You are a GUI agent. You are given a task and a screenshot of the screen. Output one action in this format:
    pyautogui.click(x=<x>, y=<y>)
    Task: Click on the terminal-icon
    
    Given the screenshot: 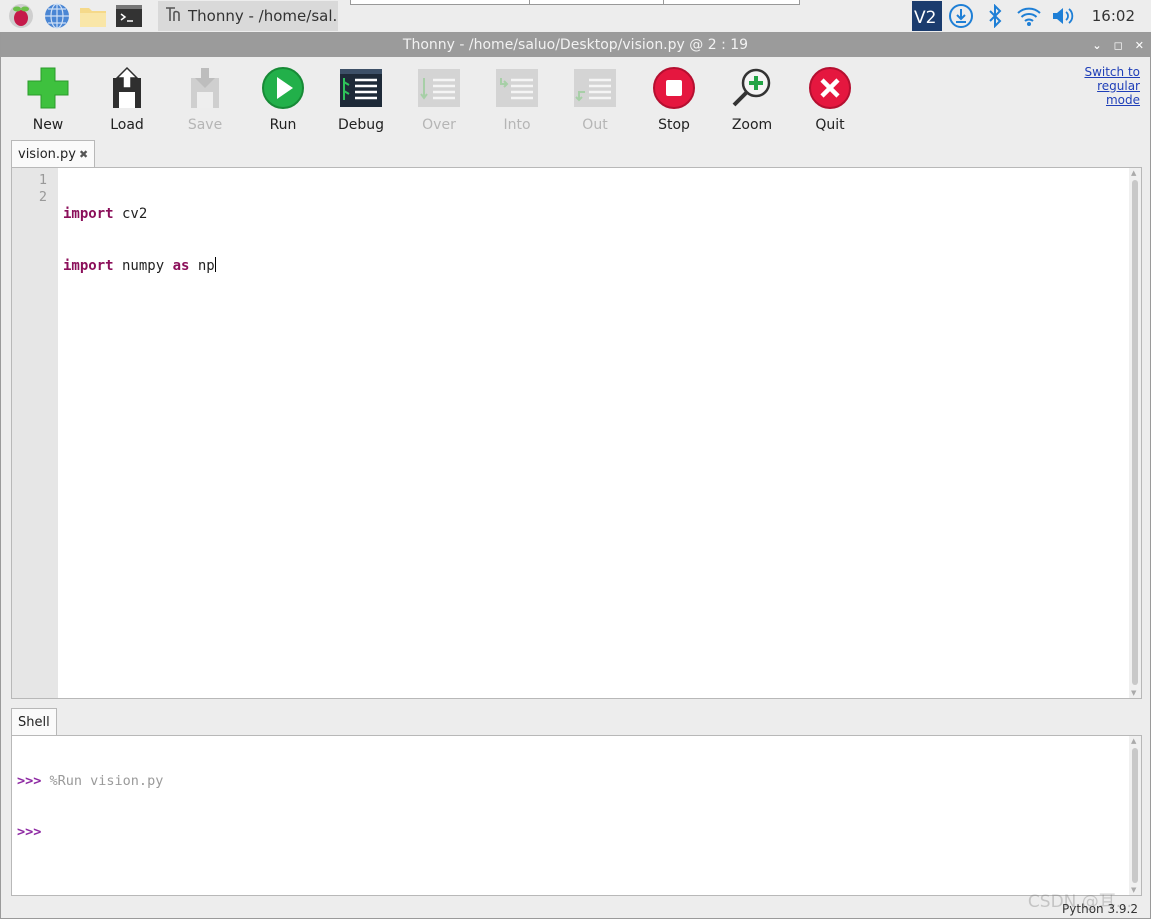 What is the action you would take?
    pyautogui.click(x=129, y=16)
    